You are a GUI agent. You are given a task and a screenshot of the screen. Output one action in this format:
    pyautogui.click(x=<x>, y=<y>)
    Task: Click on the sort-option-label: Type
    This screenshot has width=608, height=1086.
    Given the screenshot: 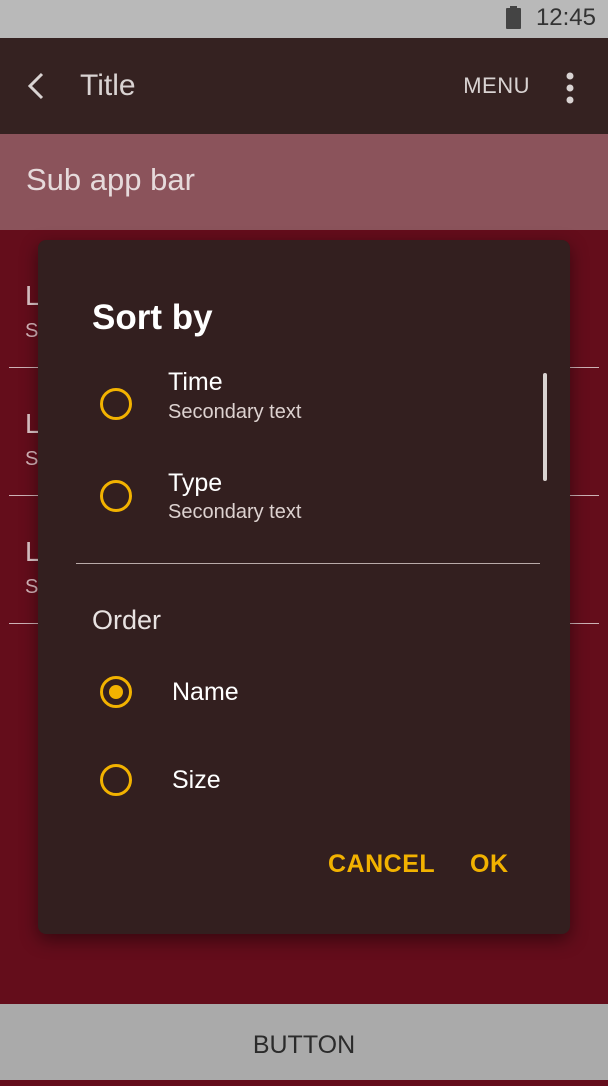 What is the action you would take?
    pyautogui.click(x=195, y=483)
    